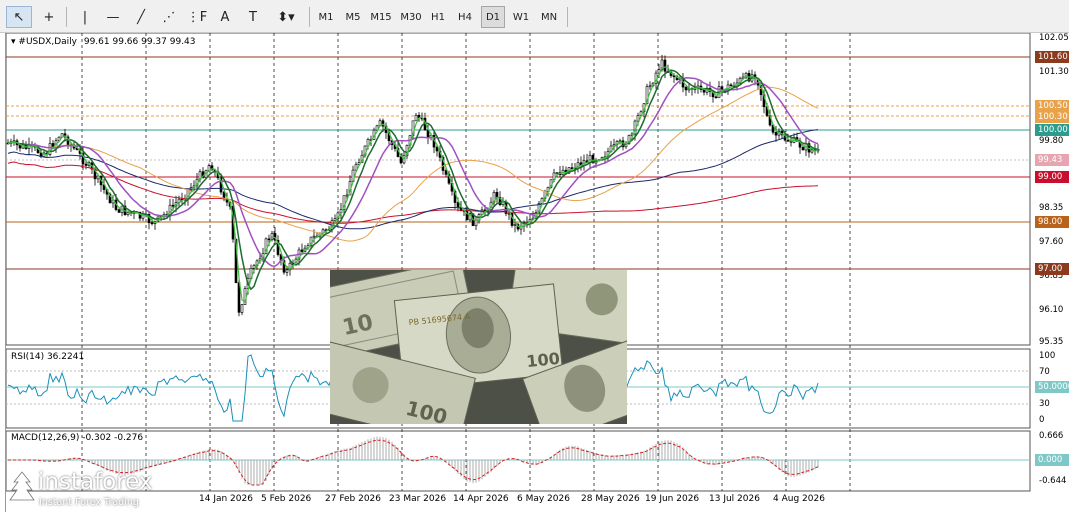  What do you see at coordinates (1052, 57) in the screenshot?
I see `price-tag-101-60: 101.60` at bounding box center [1052, 57].